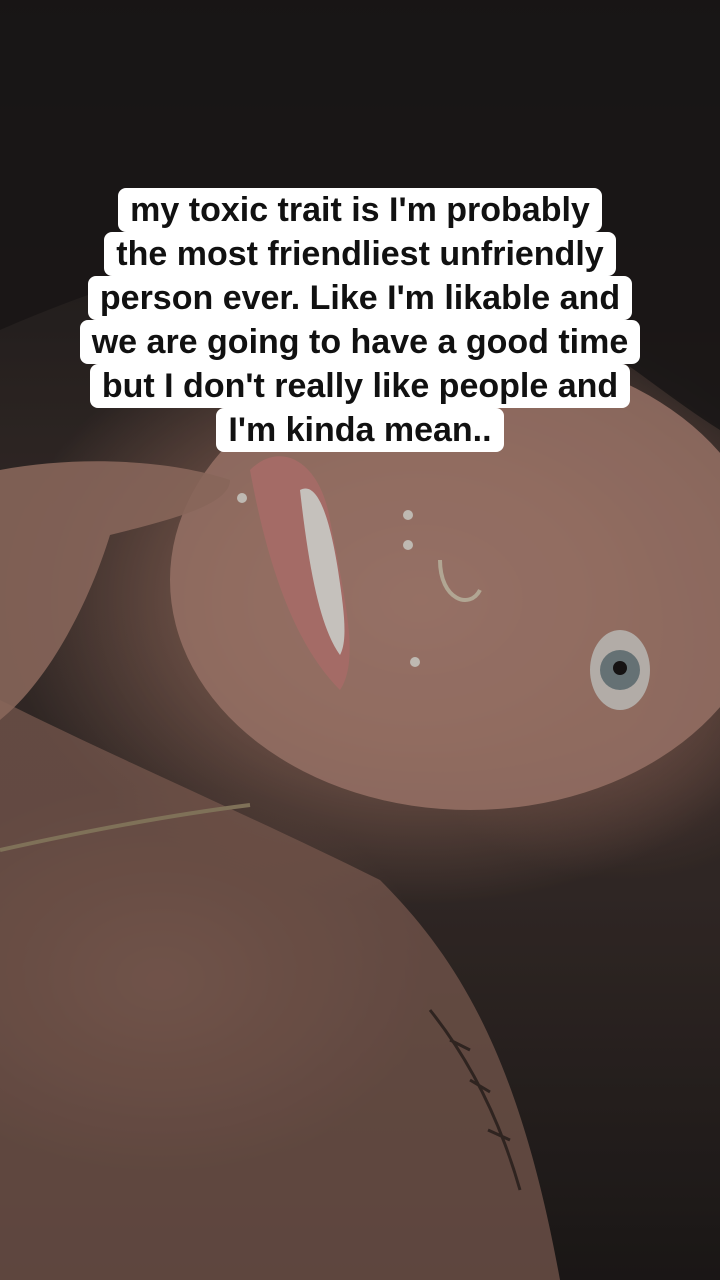  Describe the element at coordinates (360, 430) in the screenshot. I see `caption-line: I'm kinda mean..` at that location.